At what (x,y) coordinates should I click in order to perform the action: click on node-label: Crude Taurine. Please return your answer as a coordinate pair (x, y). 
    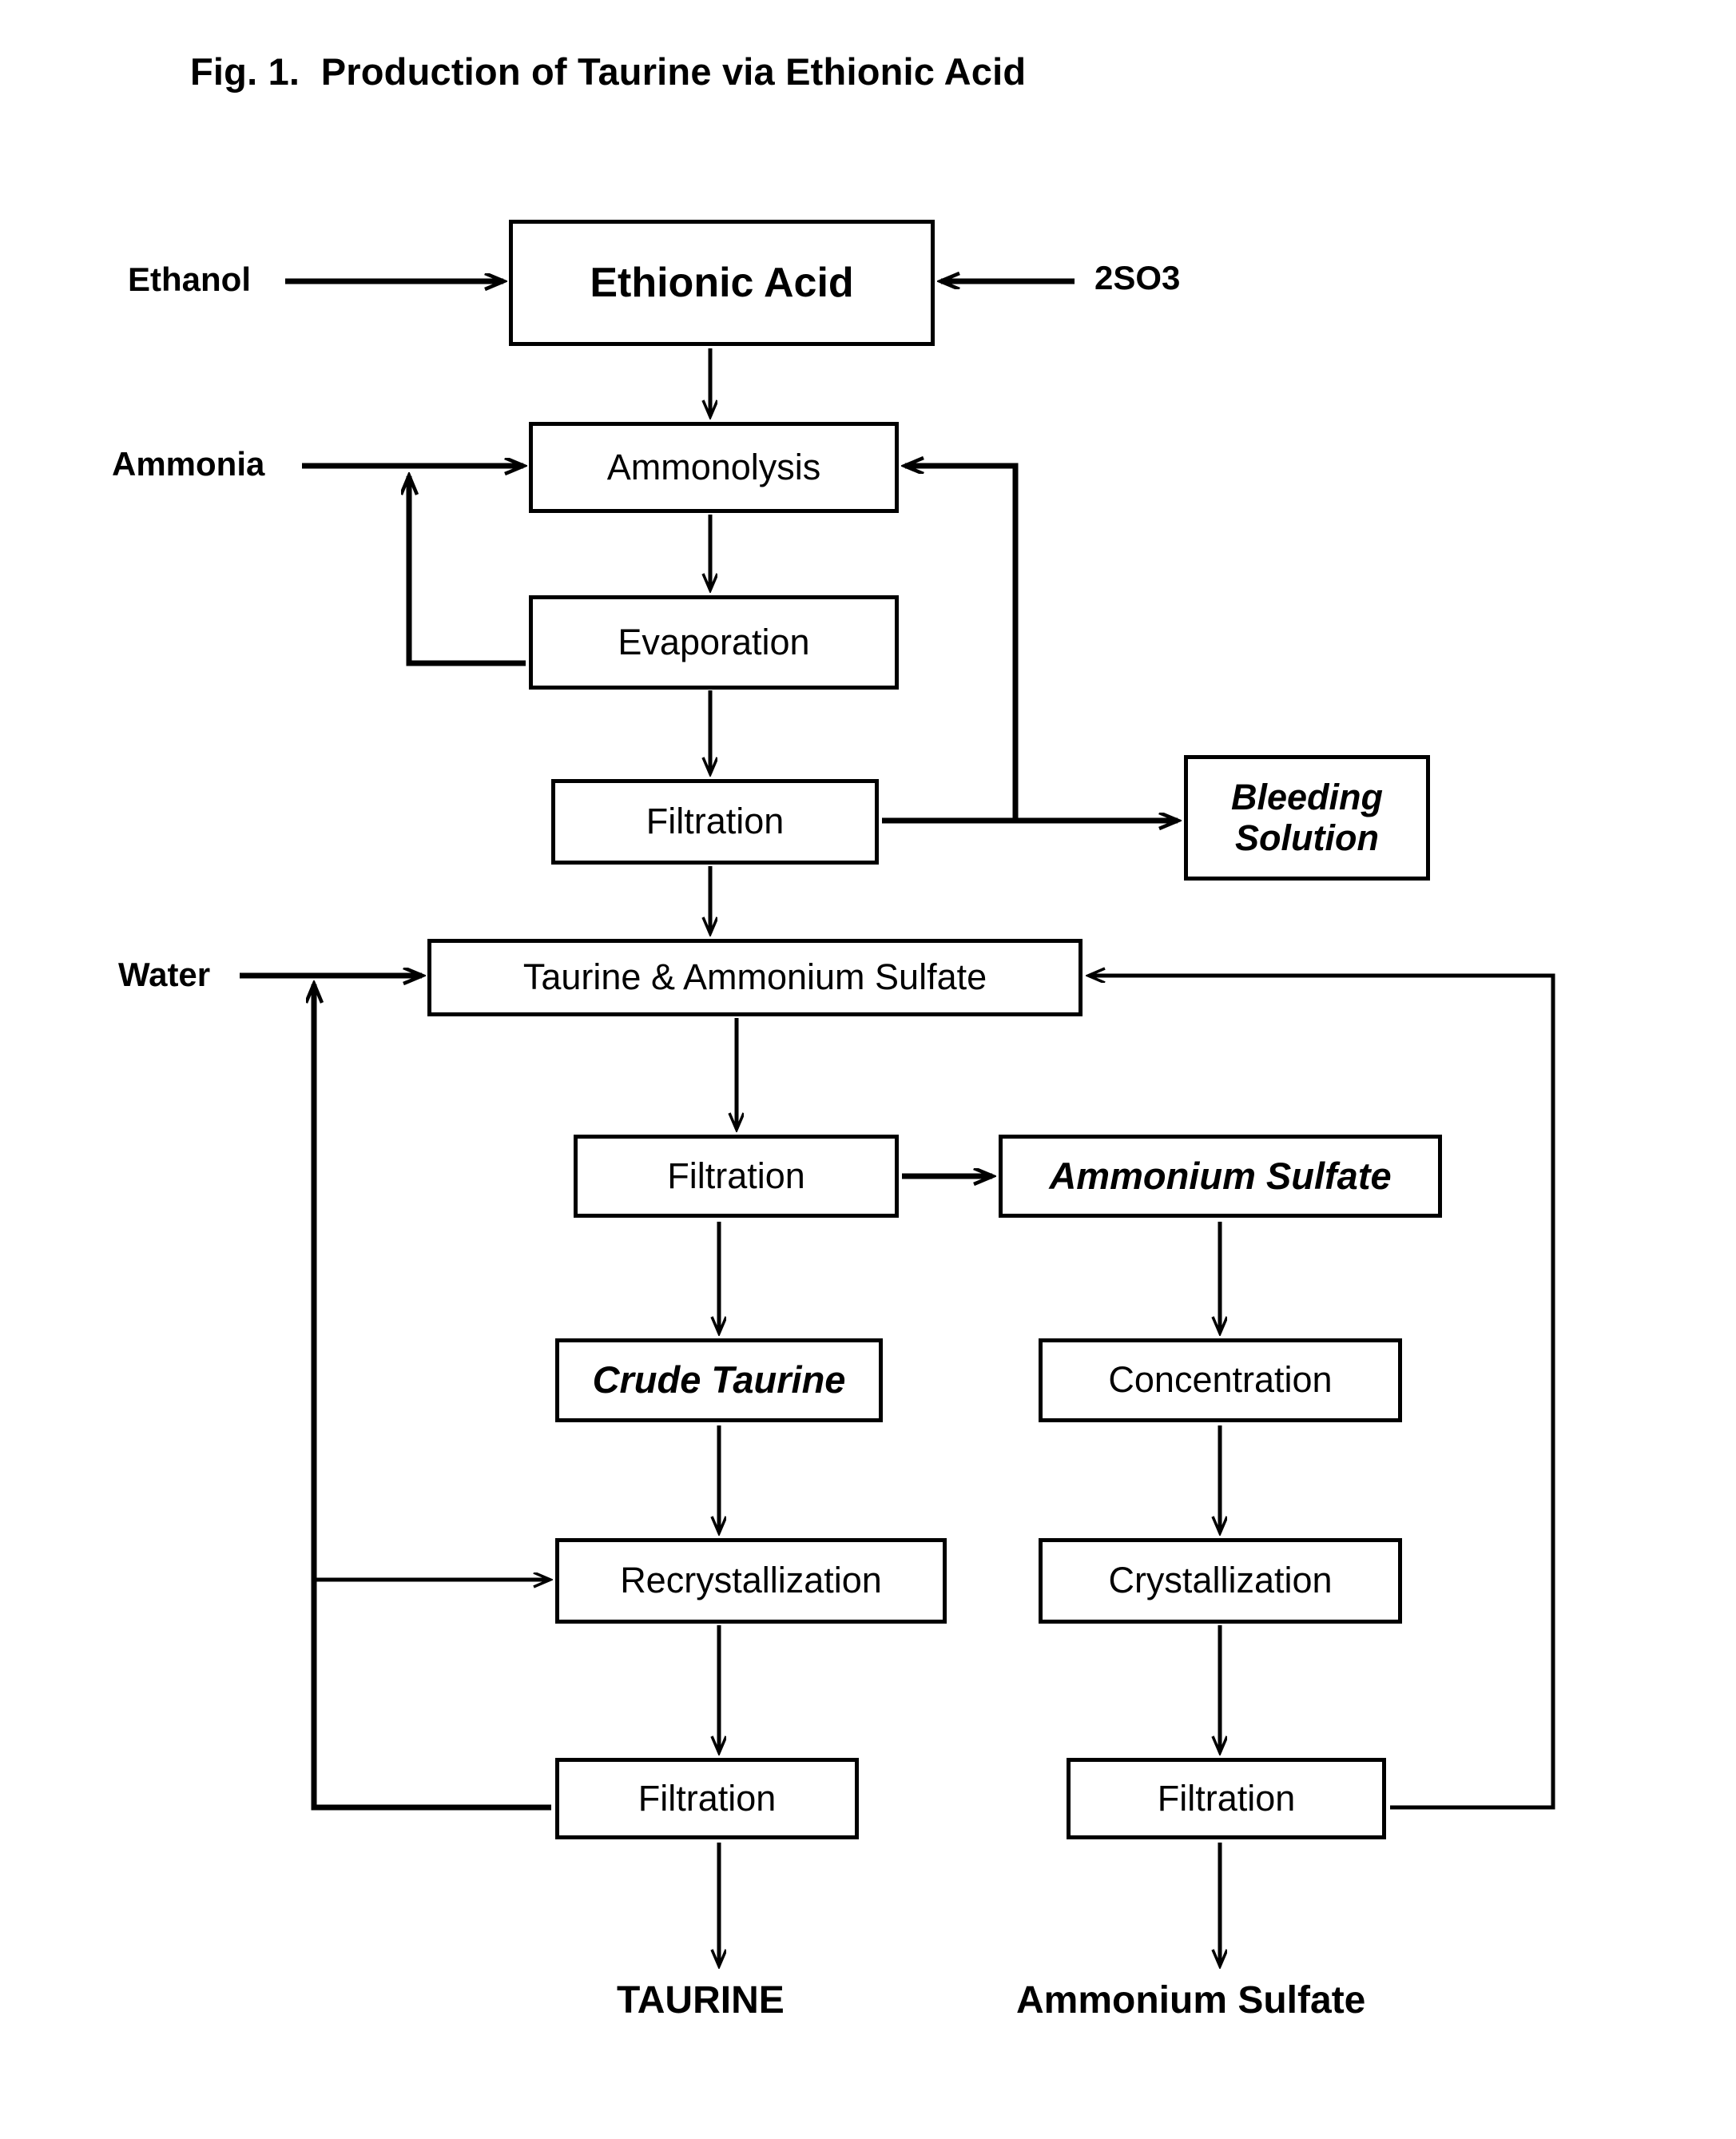
    Looking at the image, I should click on (719, 1379).